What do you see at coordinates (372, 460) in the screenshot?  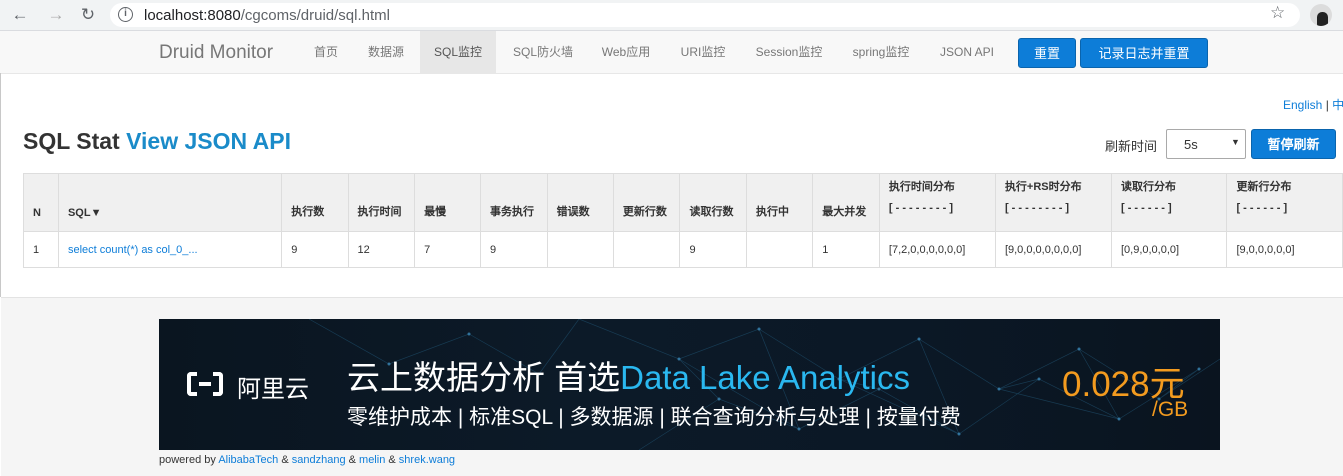 I see `powered-link-melin: melin` at bounding box center [372, 460].